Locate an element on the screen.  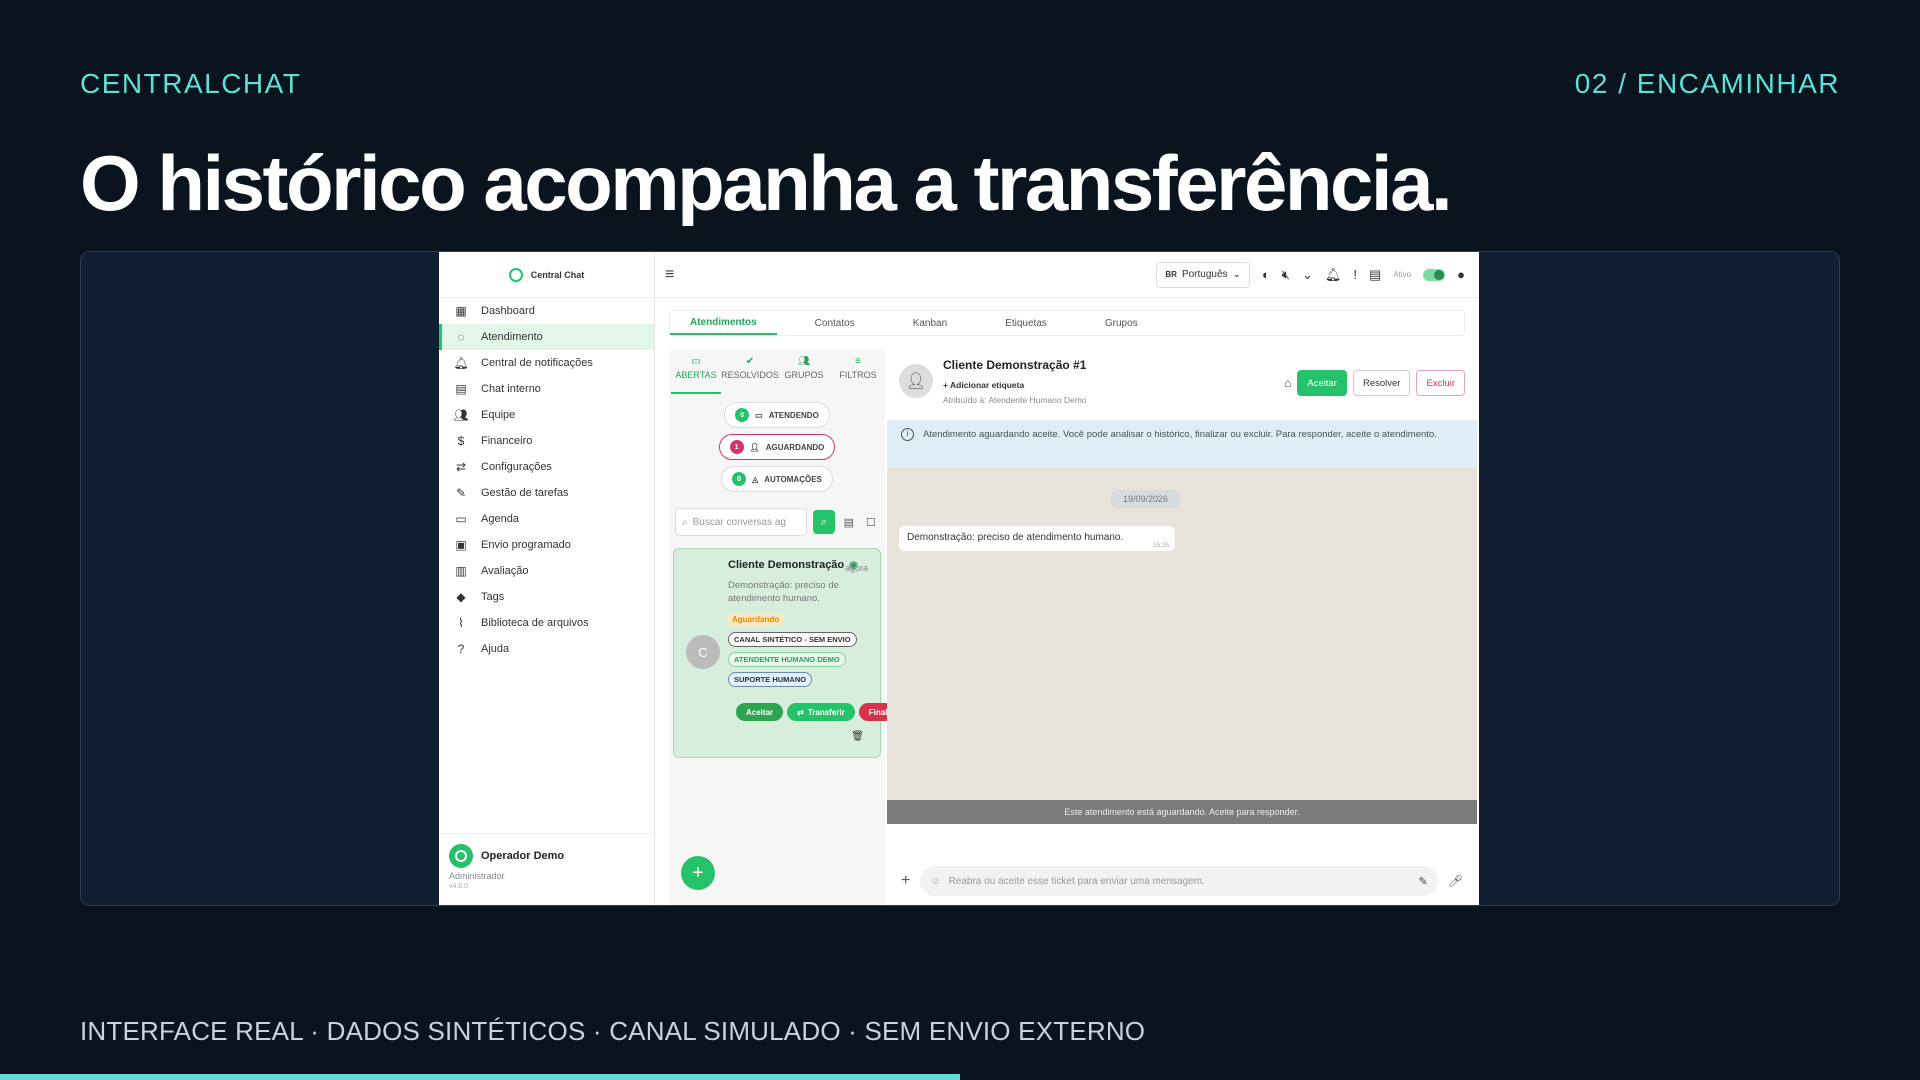
tag-icon: ◆ is located at coordinates (461, 597).